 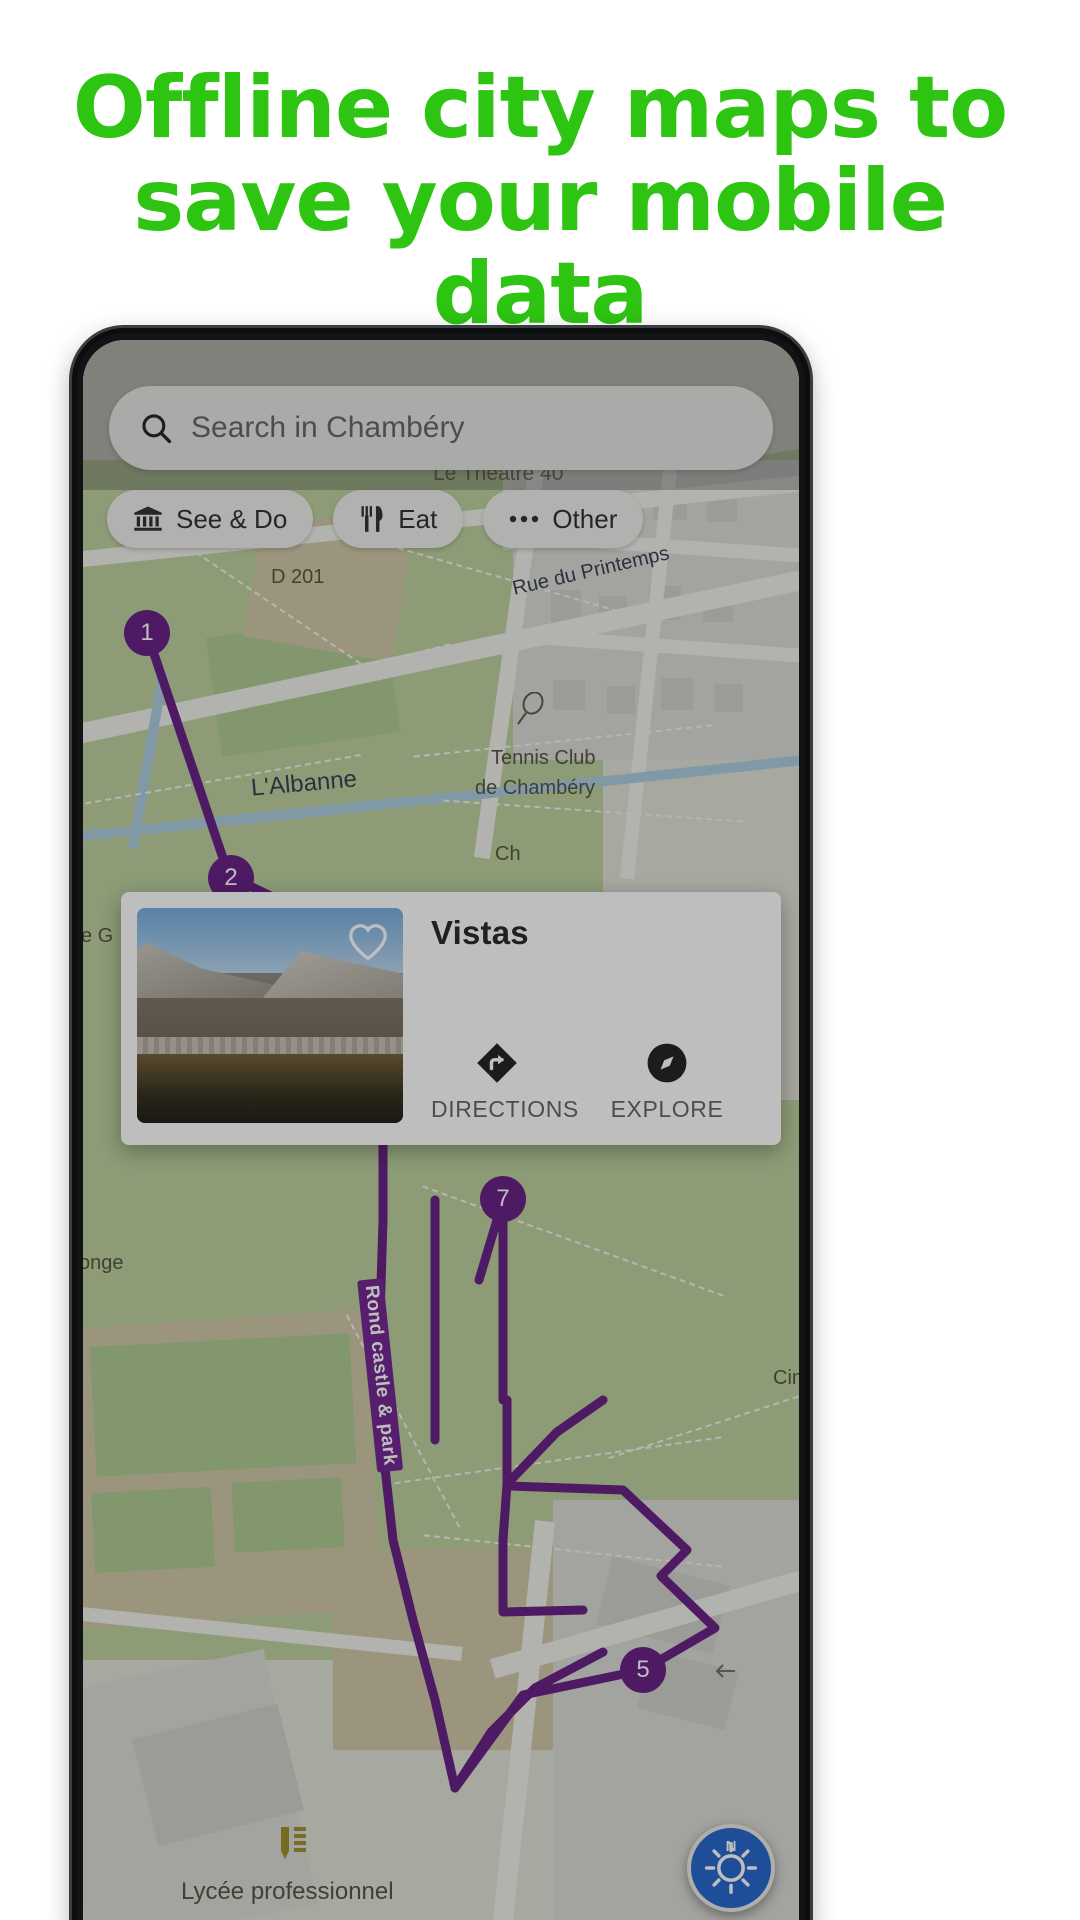 I want to click on chip-eat: Eat, so click(x=398, y=519).